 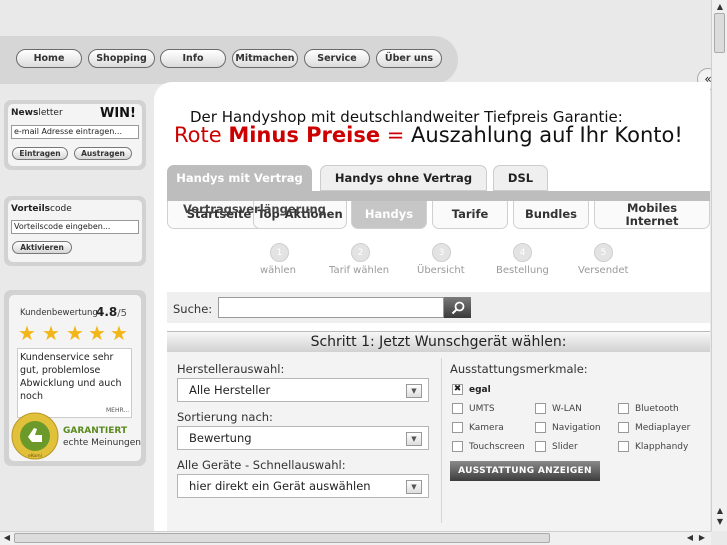 What do you see at coordinates (409, 58) in the screenshot?
I see `nav-ueber-uns-button: Über uns` at bounding box center [409, 58].